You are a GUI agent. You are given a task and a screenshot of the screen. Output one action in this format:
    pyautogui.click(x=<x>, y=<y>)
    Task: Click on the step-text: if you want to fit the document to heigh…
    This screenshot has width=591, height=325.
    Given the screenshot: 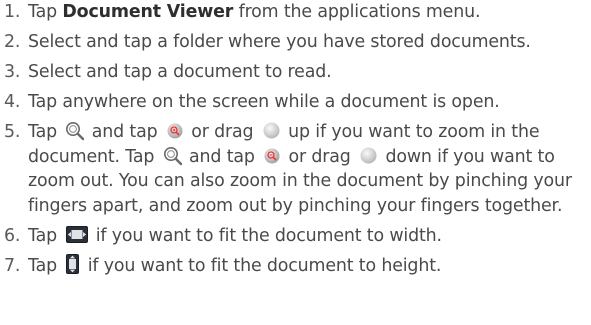 What is the action you would take?
    pyautogui.click(x=262, y=265)
    